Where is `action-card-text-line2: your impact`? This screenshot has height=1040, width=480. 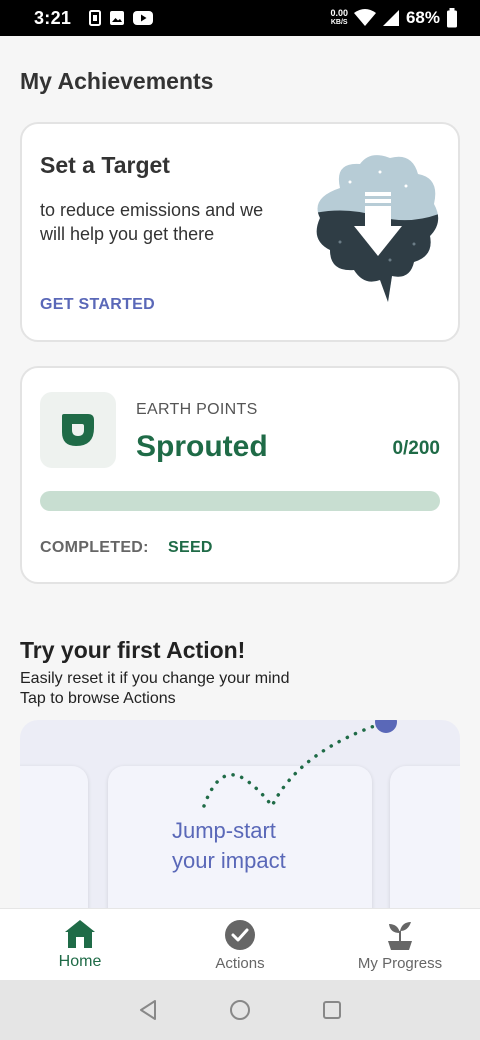 action-card-text-line2: your impact is located at coordinates (229, 860).